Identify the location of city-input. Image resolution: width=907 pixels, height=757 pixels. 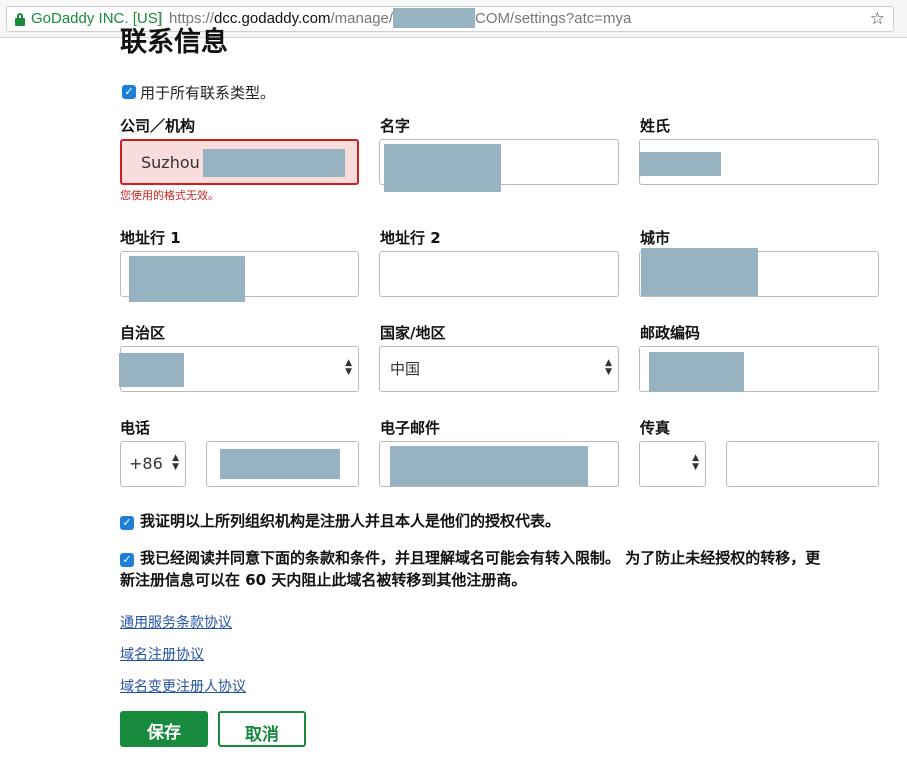
(759, 272).